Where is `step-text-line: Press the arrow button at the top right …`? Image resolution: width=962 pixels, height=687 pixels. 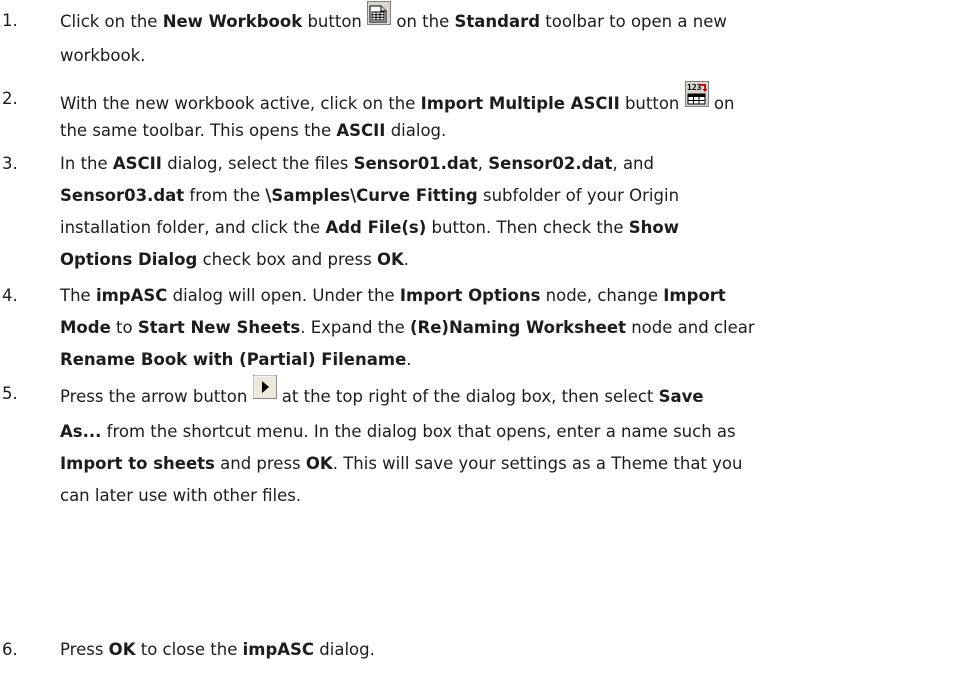 step-text-line: Press the arrow button at the top right … is located at coordinates (510, 395).